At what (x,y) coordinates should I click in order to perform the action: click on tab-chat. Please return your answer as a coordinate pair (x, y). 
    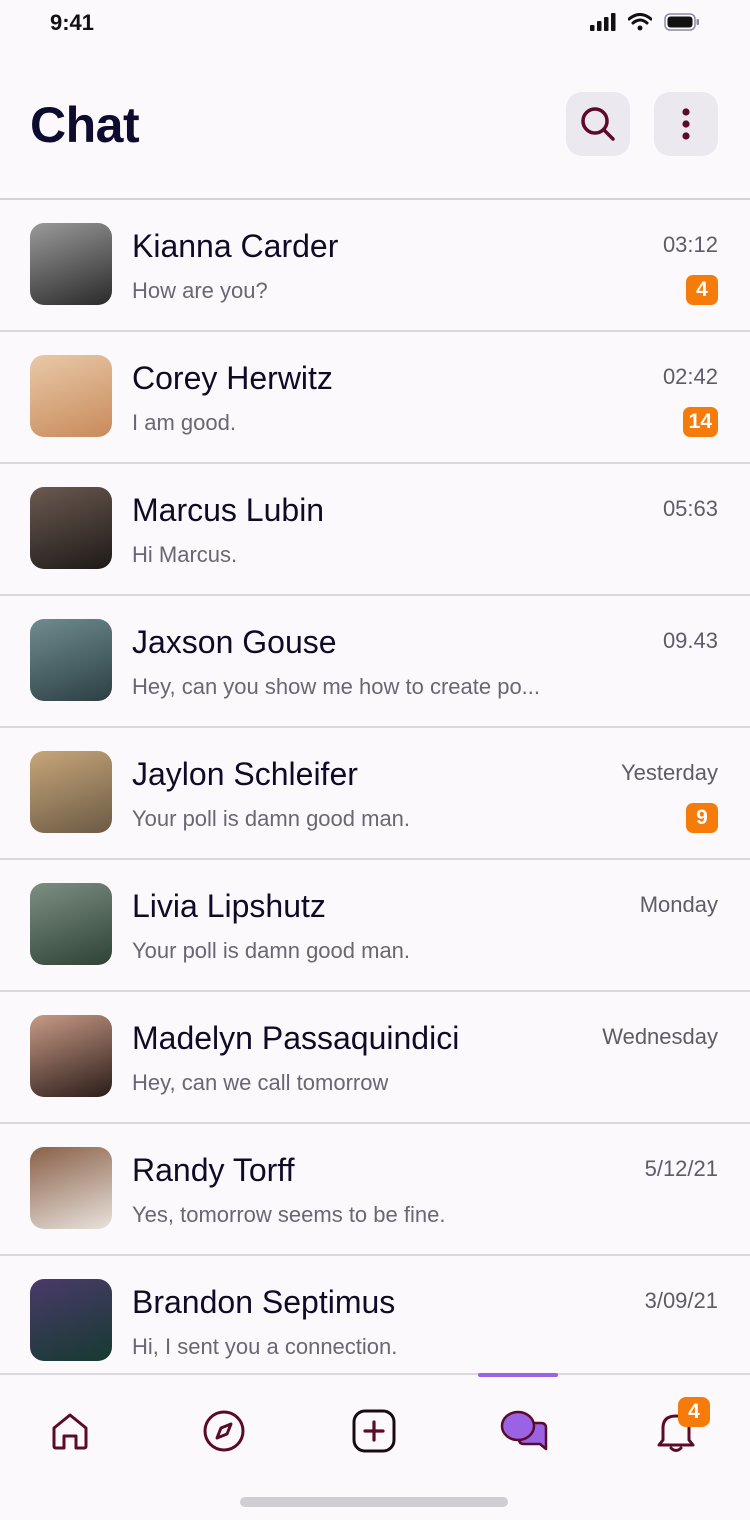
    Looking at the image, I should click on (524, 1431).